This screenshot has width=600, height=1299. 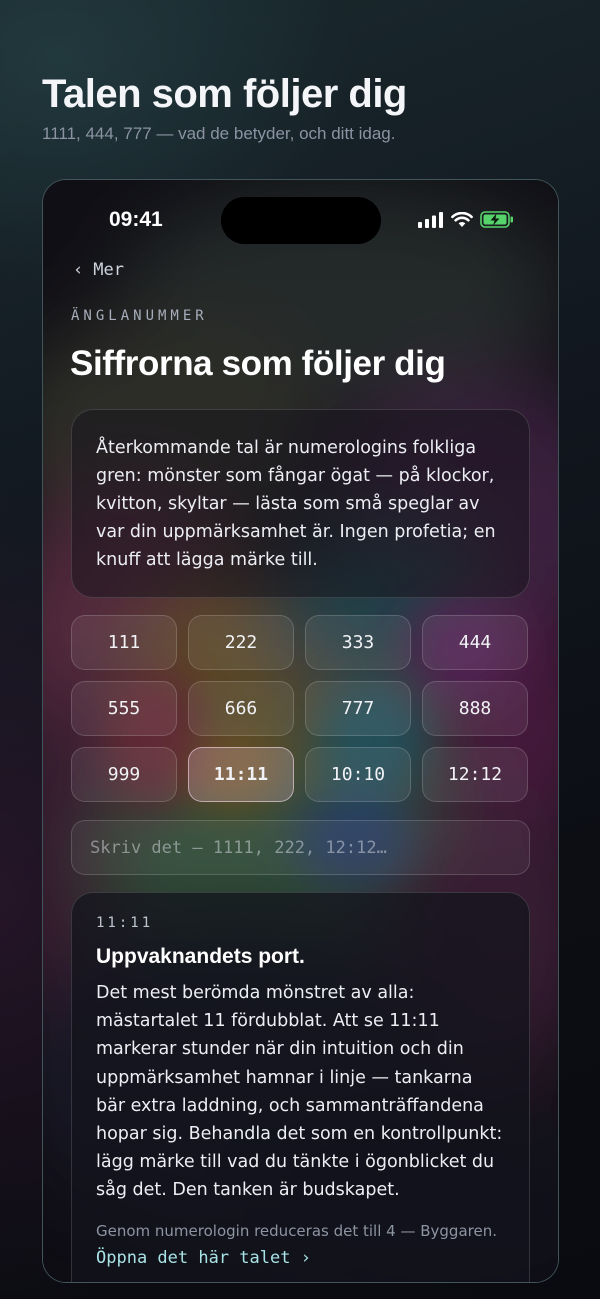 What do you see at coordinates (475, 642) in the screenshot?
I see `number-chip: 444` at bounding box center [475, 642].